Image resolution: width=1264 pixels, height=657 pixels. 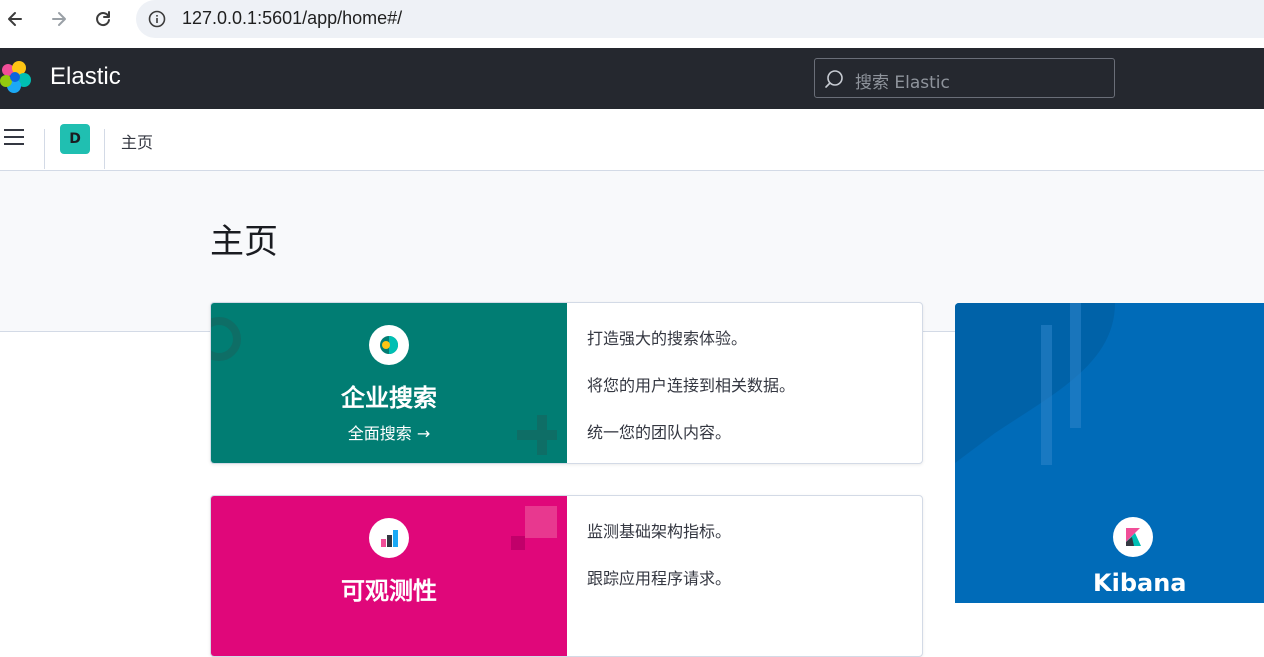 What do you see at coordinates (15, 139) in the screenshot?
I see `hamburger-menu-icon` at bounding box center [15, 139].